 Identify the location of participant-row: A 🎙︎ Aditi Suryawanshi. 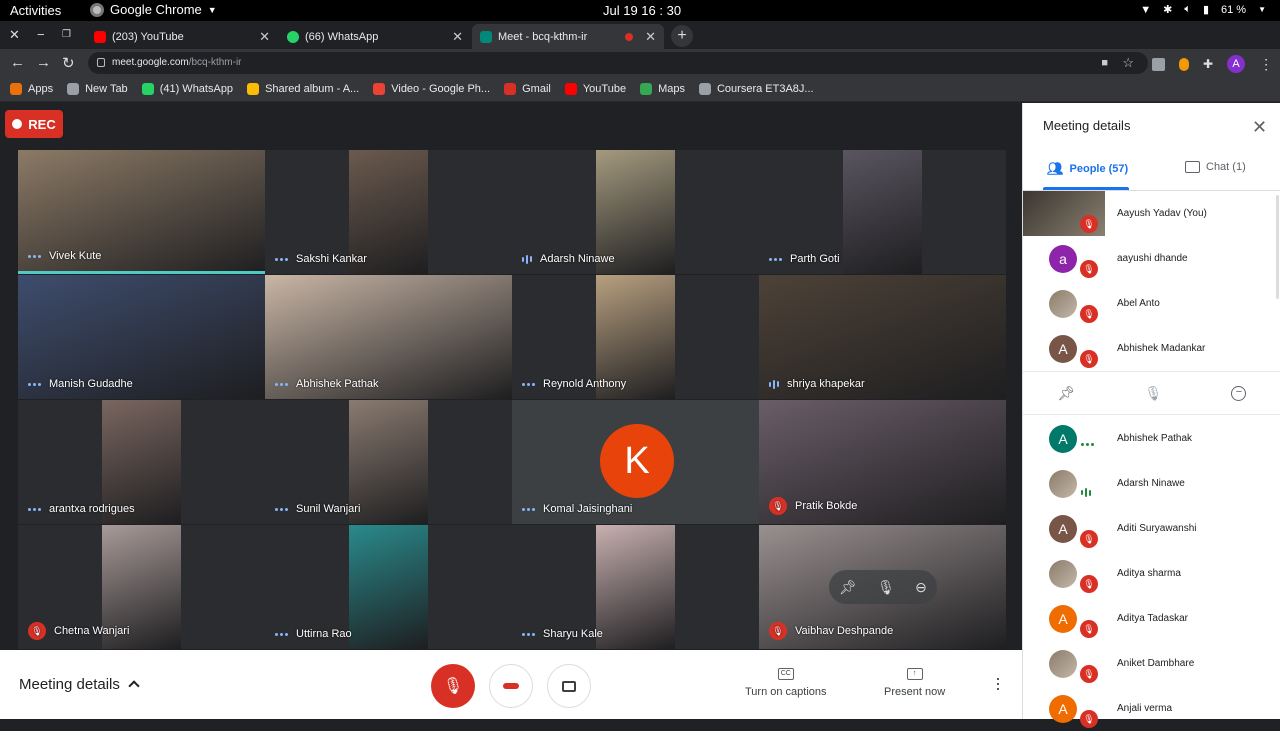
(1151, 528).